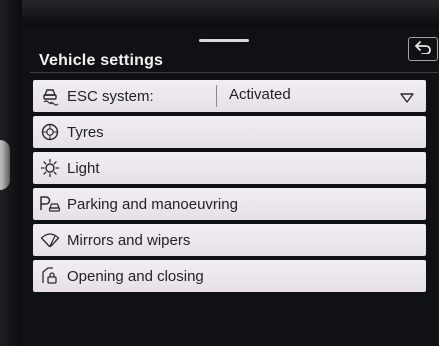 The image size is (439, 346). What do you see at coordinates (110, 96) in the screenshot?
I see `esc-system-label: ESC system:` at bounding box center [110, 96].